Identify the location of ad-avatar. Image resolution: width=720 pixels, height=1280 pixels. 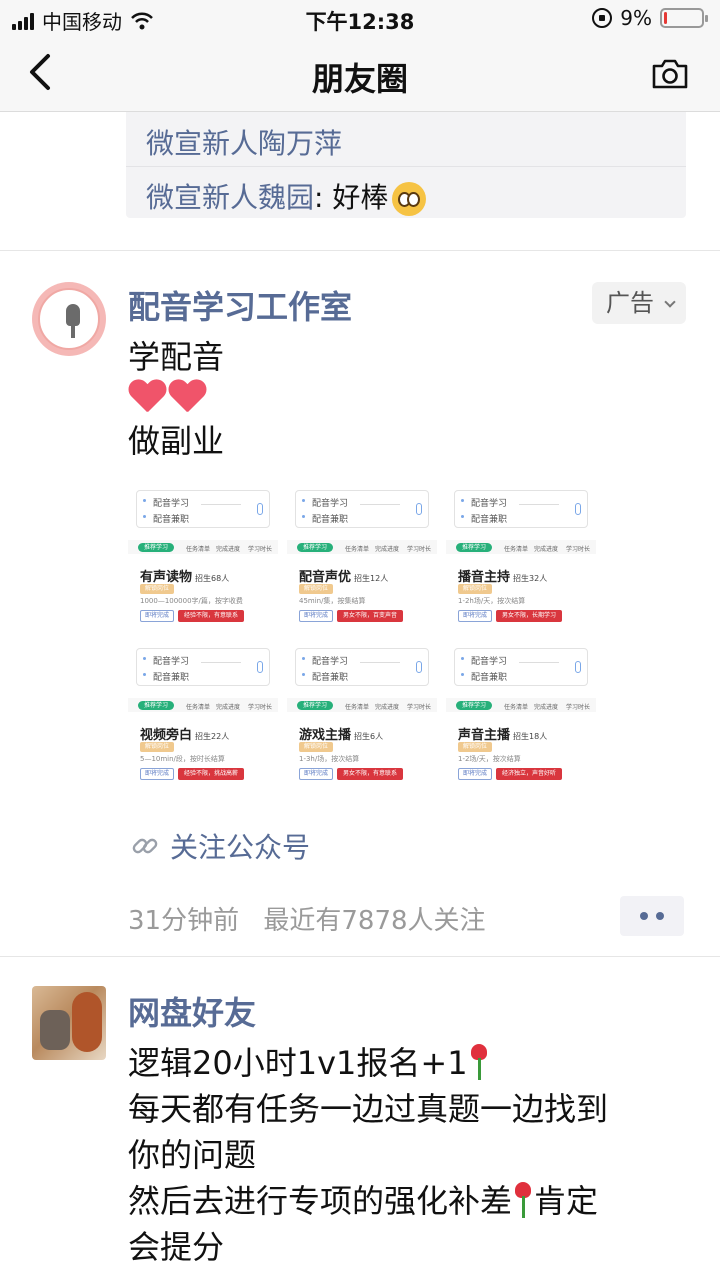
(69, 319).